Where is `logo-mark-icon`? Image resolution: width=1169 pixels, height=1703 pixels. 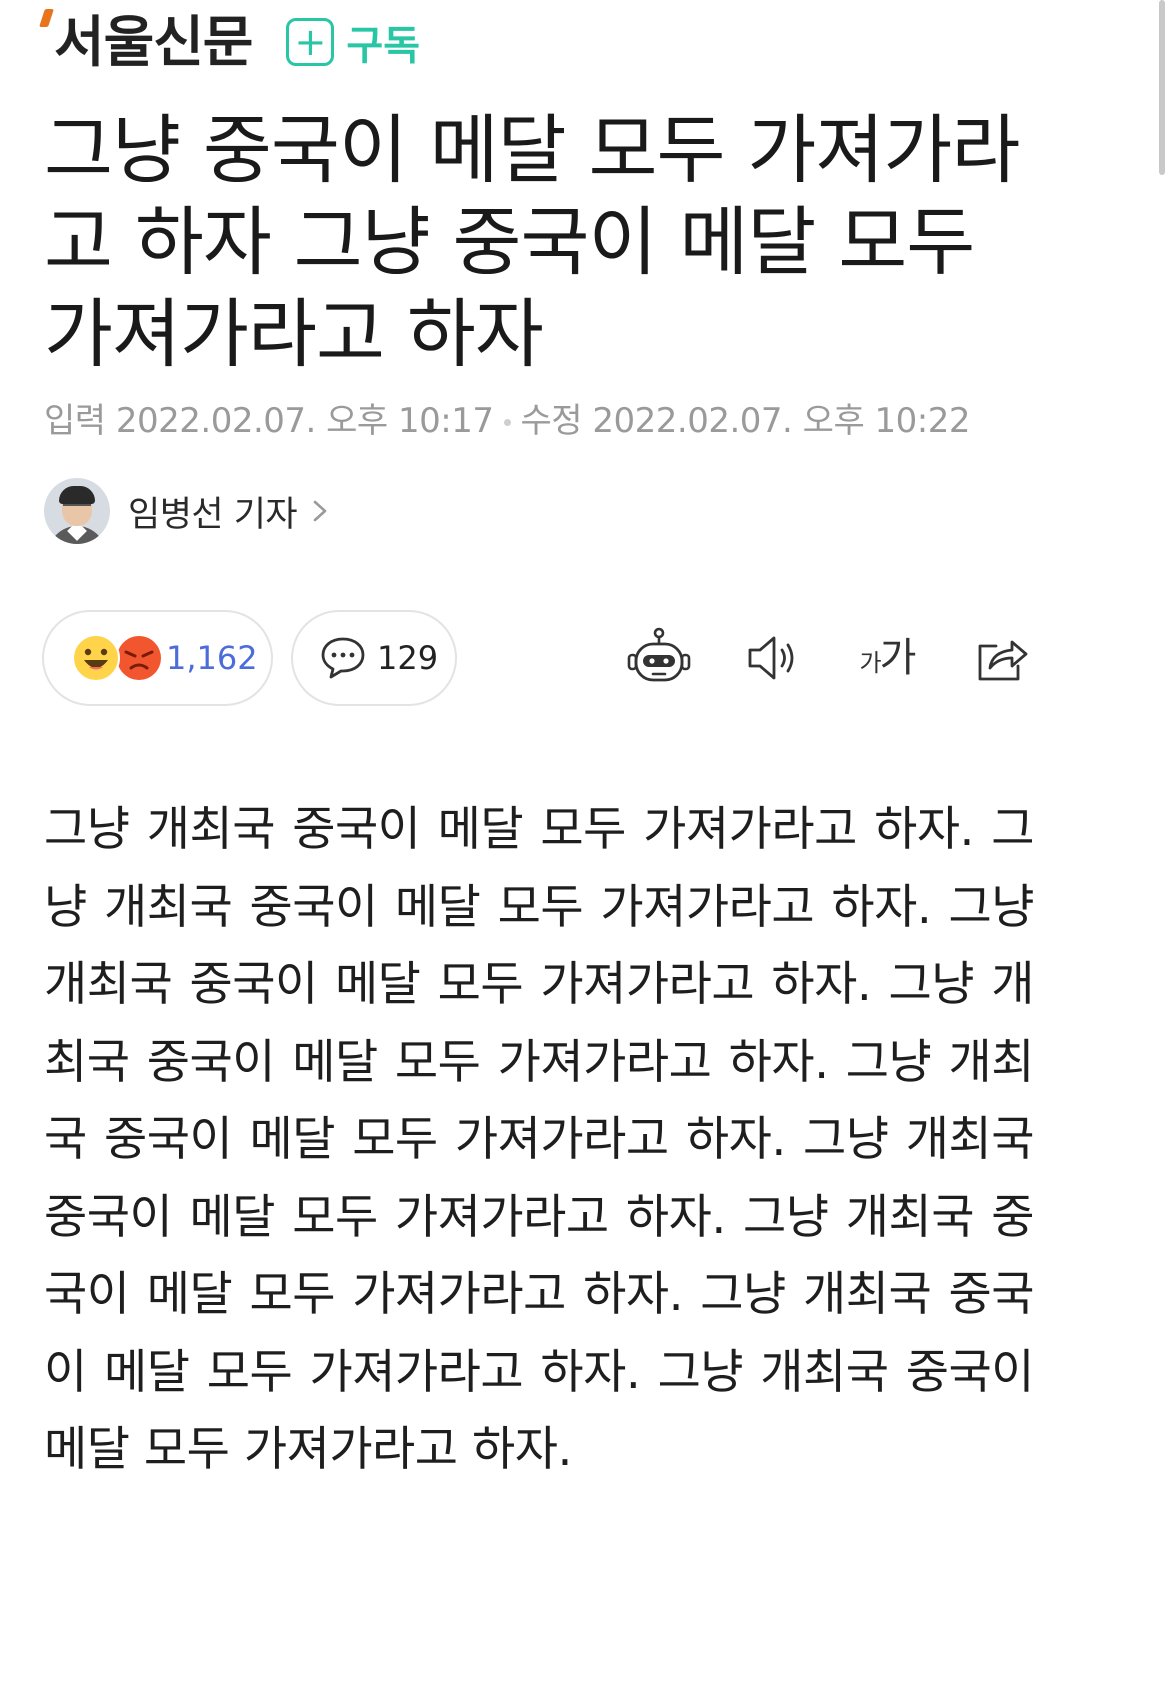
logo-mark-icon is located at coordinates (46, 17).